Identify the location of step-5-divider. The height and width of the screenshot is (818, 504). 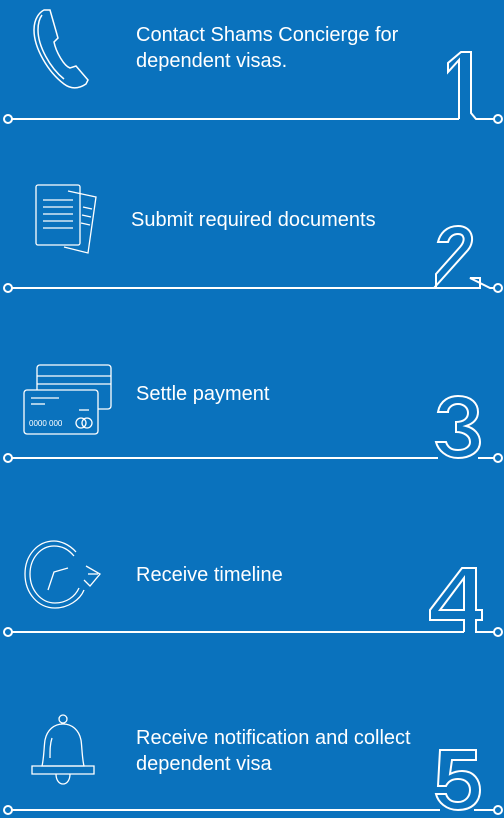
(253, 782).